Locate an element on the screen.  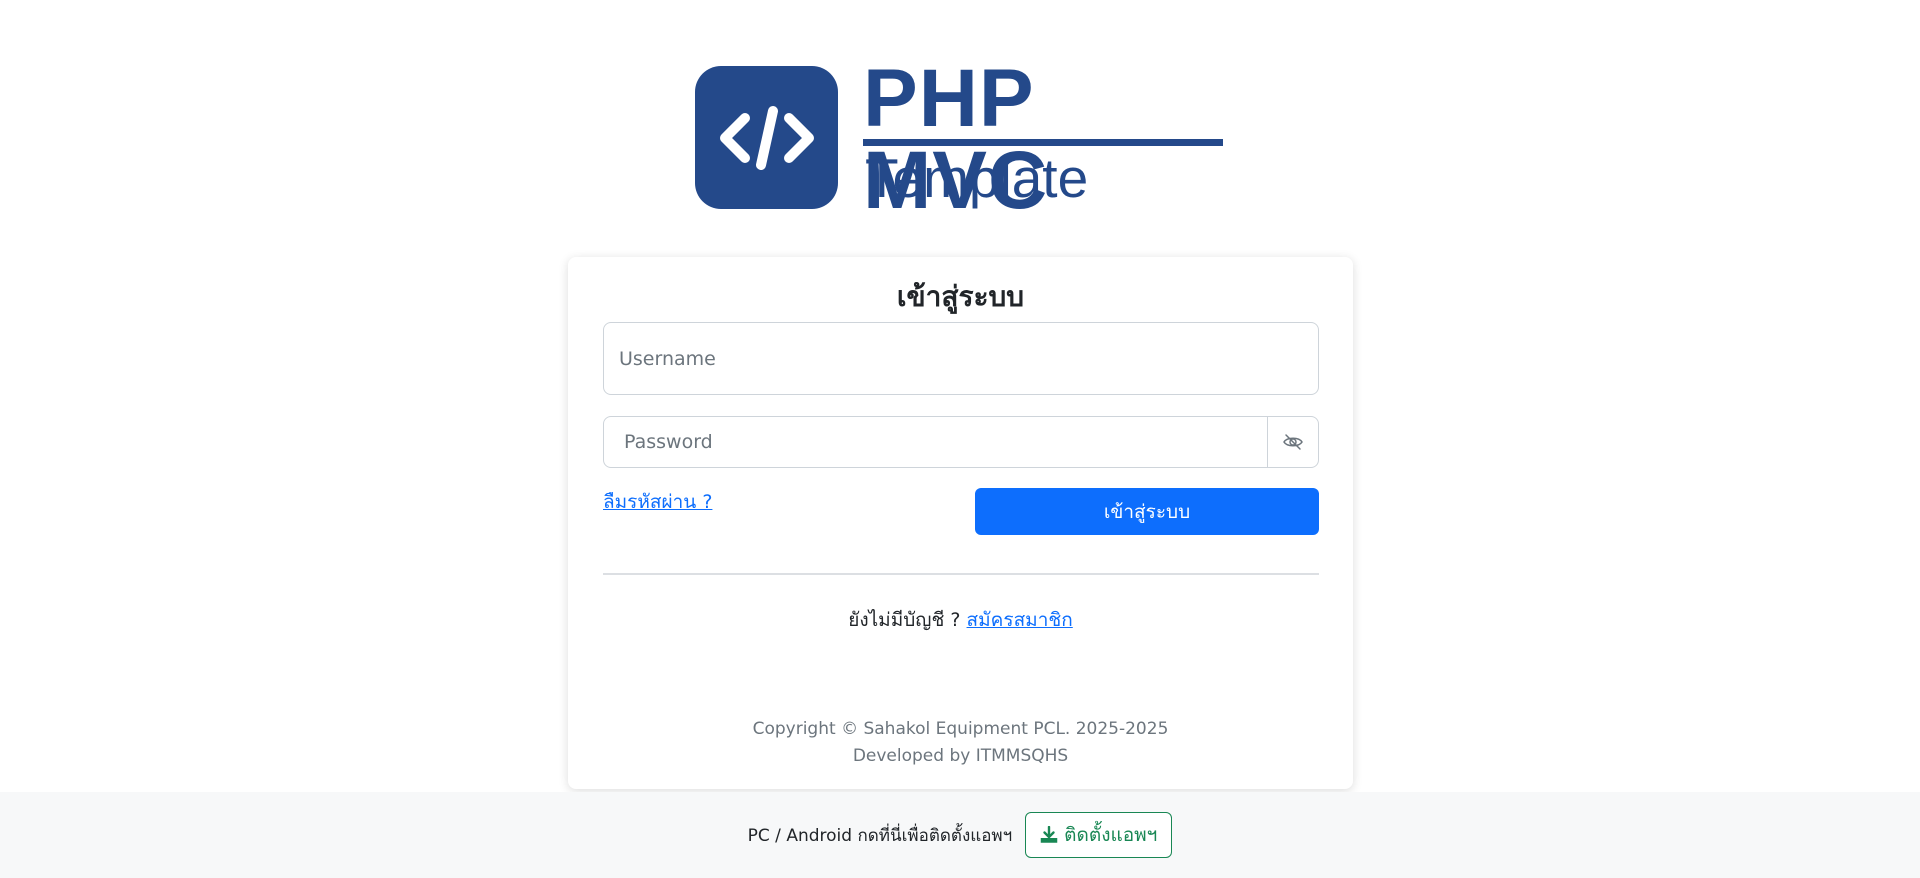
logo-wordmark: PHP MVC Template is located at coordinates (1043, 140).